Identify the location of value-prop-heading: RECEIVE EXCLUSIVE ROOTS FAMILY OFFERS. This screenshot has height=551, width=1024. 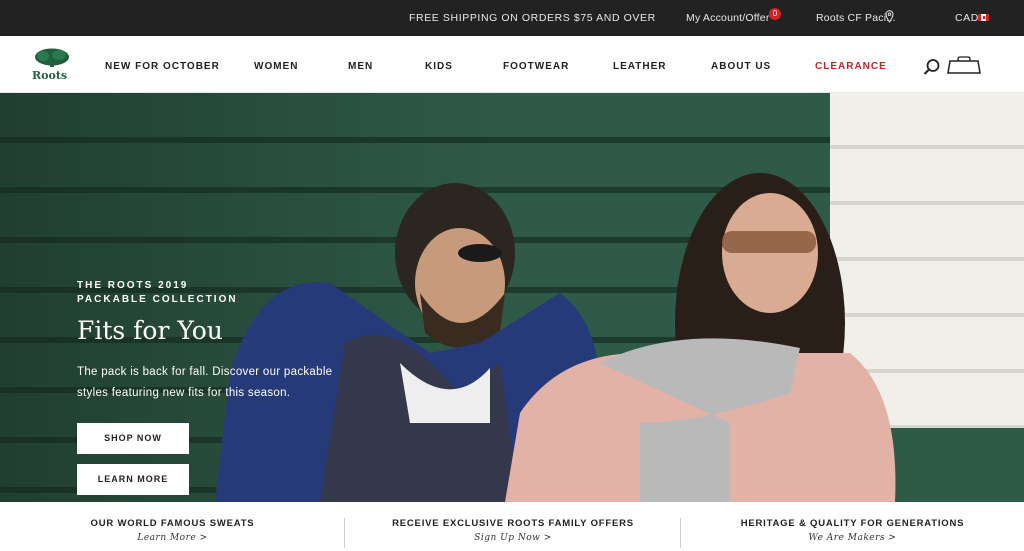
(513, 523).